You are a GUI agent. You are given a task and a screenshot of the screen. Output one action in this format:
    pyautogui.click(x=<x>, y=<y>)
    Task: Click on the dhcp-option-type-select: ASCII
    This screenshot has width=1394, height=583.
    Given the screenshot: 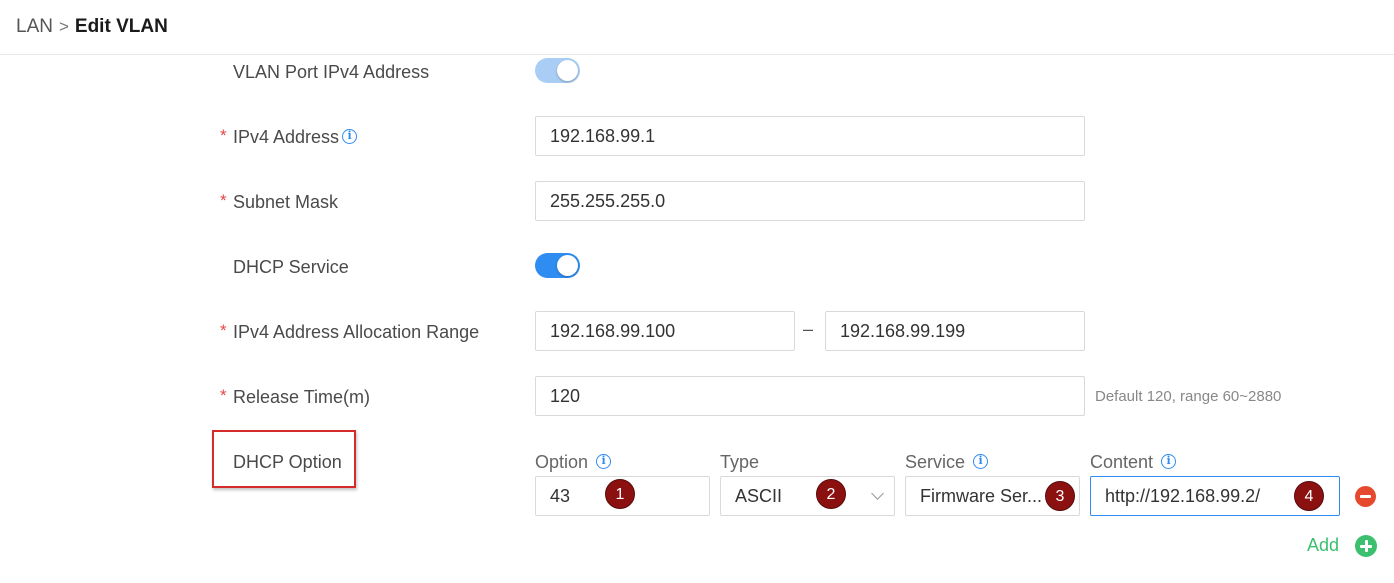 What is the action you would take?
    pyautogui.click(x=807, y=496)
    